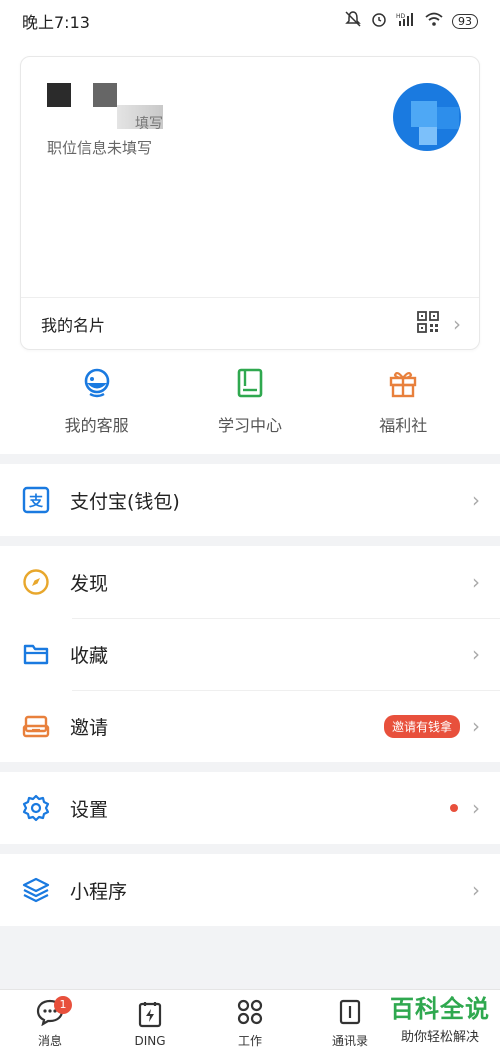 The width and height of the screenshot is (500, 1057). I want to click on ding-icon, so click(150, 1016).